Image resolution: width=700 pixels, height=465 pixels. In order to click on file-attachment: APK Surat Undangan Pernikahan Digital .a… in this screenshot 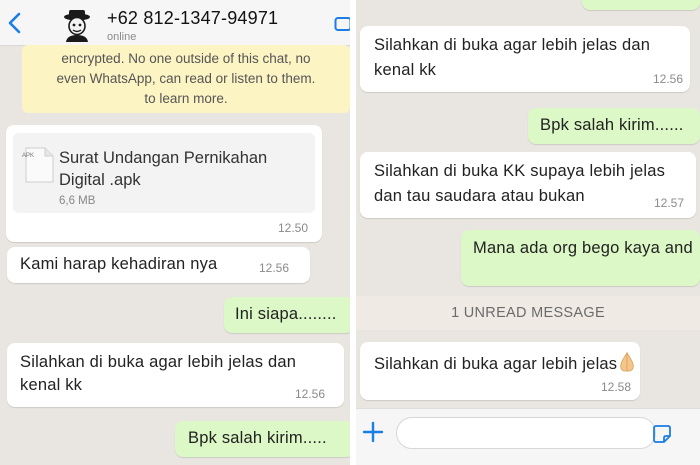, I will do `click(164, 173)`.